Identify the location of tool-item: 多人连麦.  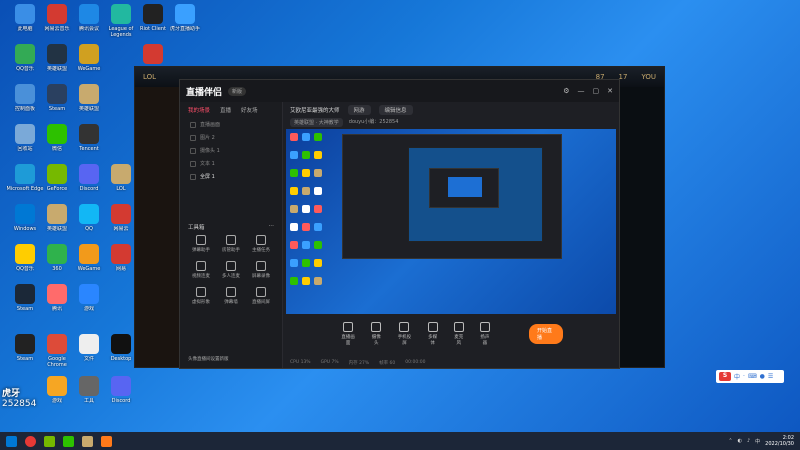
(231, 270).